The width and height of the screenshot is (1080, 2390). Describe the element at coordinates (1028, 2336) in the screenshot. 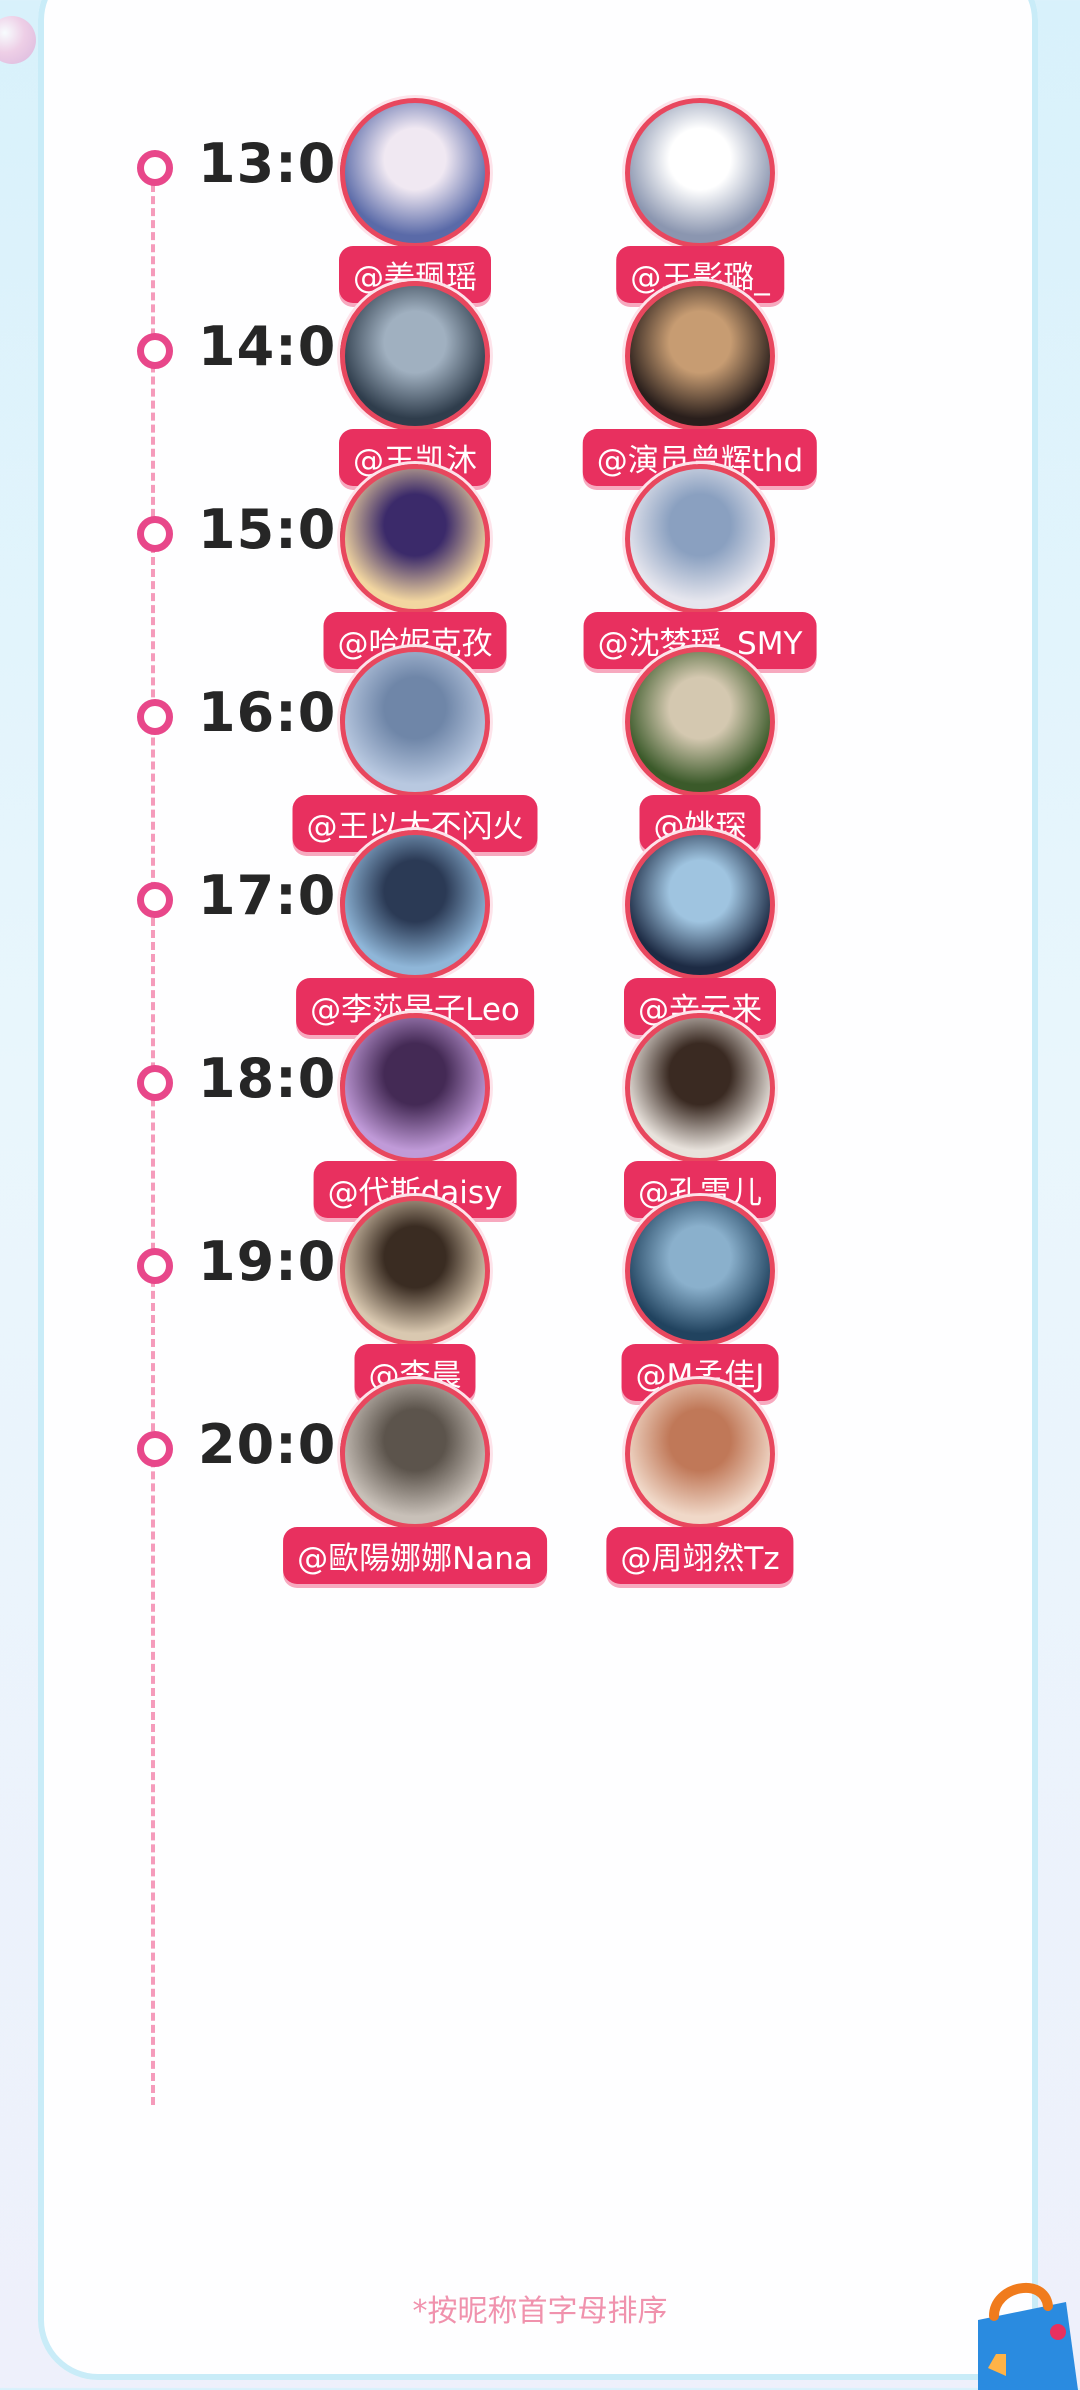

I see `shopping-bag-icon` at that location.